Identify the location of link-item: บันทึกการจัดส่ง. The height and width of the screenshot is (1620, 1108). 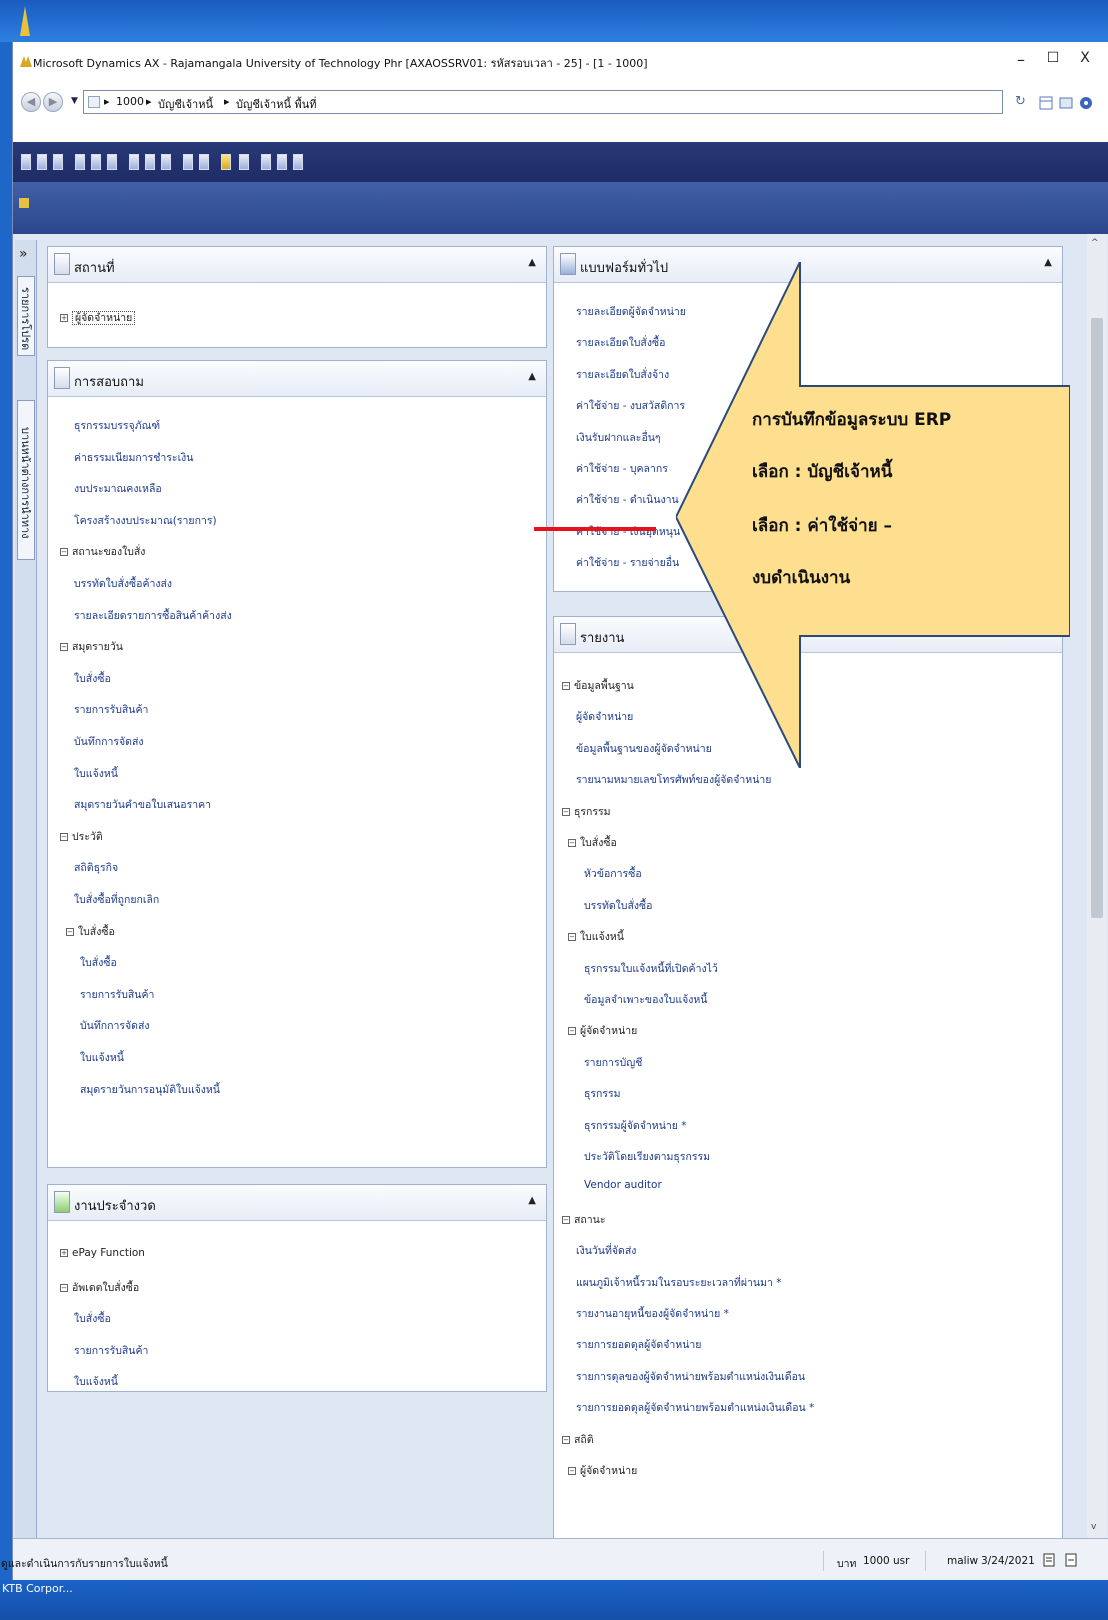
(109, 741).